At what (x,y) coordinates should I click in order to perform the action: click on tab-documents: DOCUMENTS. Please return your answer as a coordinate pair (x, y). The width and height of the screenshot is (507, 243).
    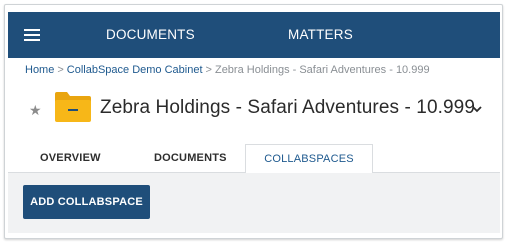
    Looking at the image, I should click on (190, 158).